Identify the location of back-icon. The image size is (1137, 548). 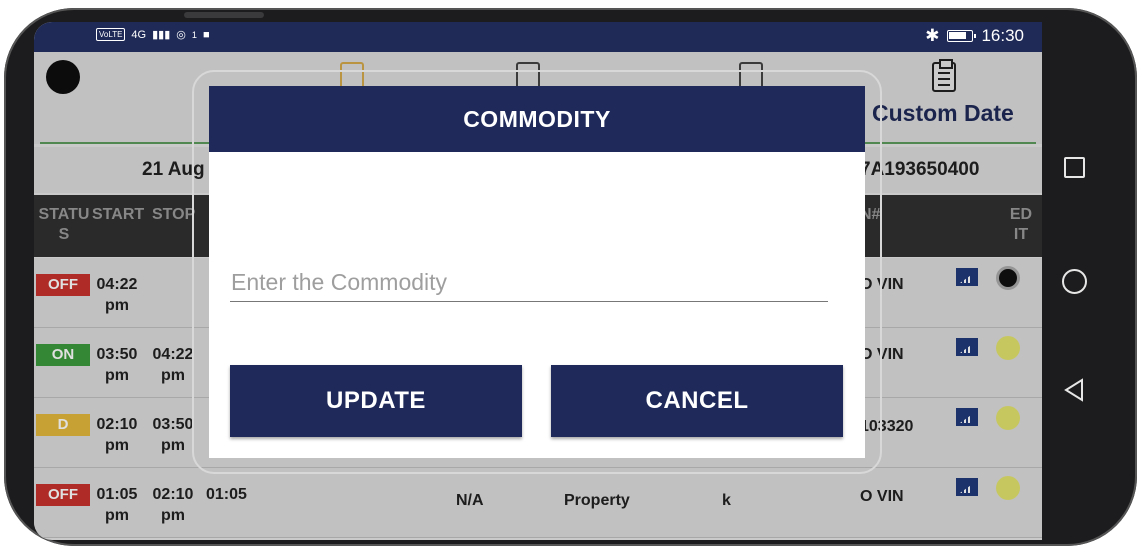
(1075, 390).